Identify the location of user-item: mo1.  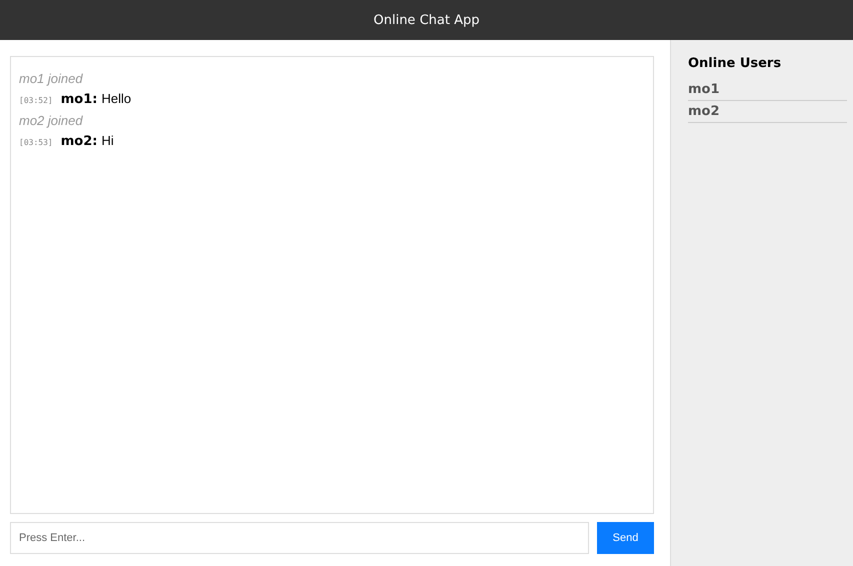
(767, 90).